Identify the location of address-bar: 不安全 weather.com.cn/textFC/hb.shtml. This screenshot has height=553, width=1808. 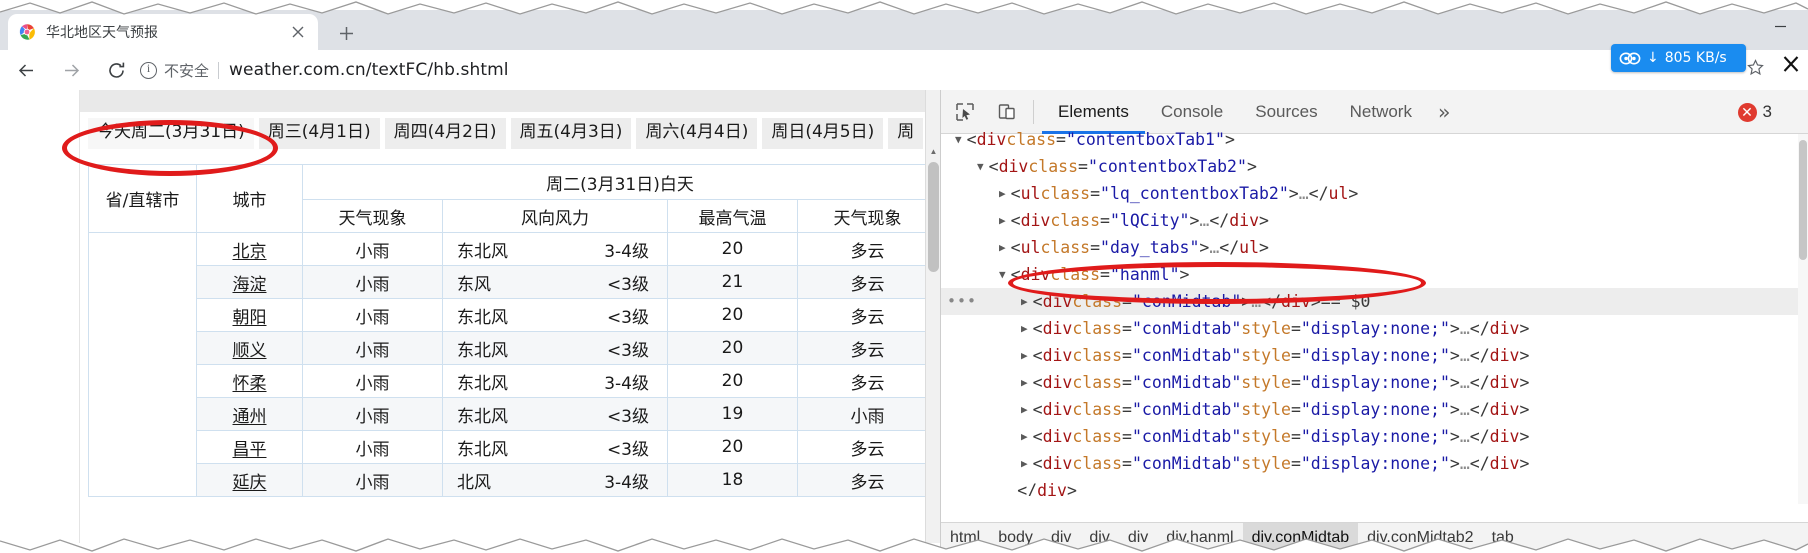
(935, 70).